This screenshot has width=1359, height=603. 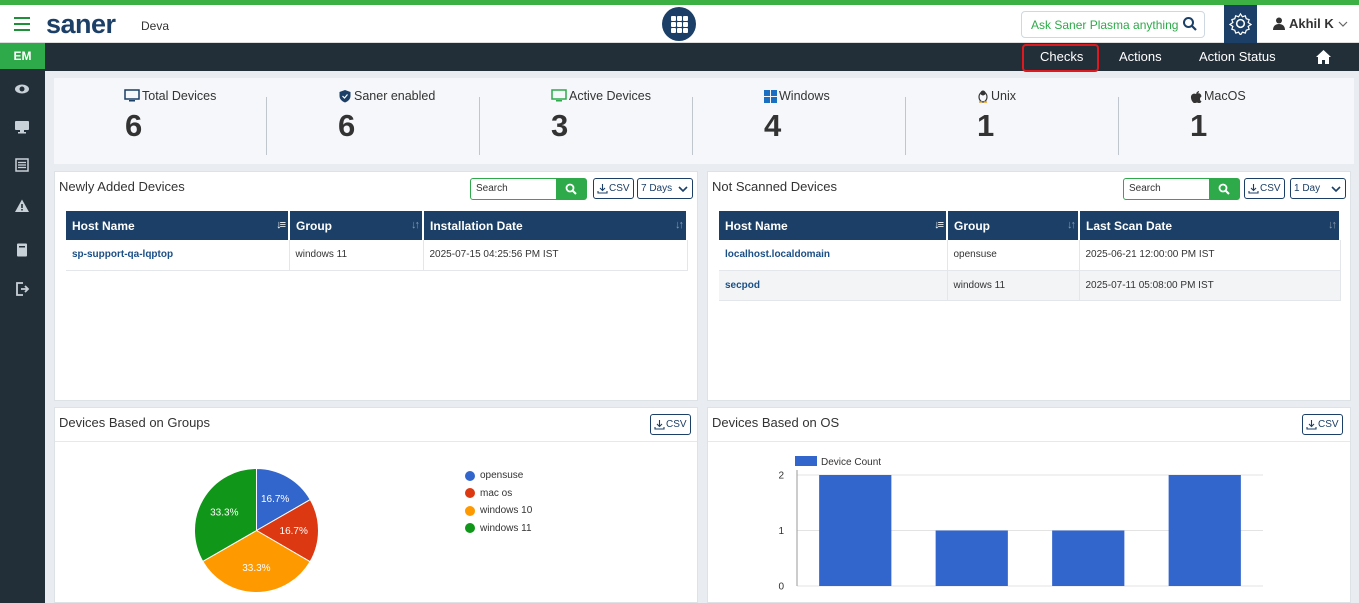 What do you see at coordinates (804, 96) in the screenshot?
I see `stat-label: Windows` at bounding box center [804, 96].